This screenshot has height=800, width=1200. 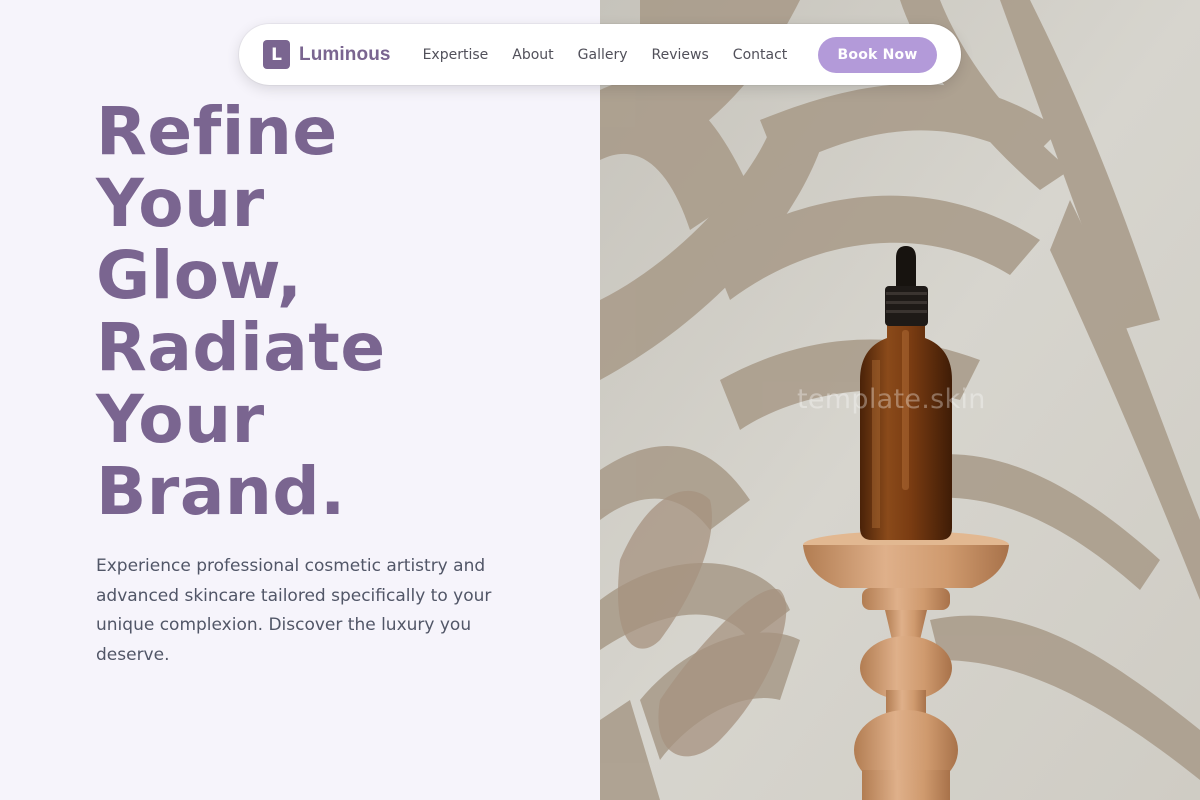 What do you see at coordinates (217, 131) in the screenshot?
I see `hero-title-line: Refine` at bounding box center [217, 131].